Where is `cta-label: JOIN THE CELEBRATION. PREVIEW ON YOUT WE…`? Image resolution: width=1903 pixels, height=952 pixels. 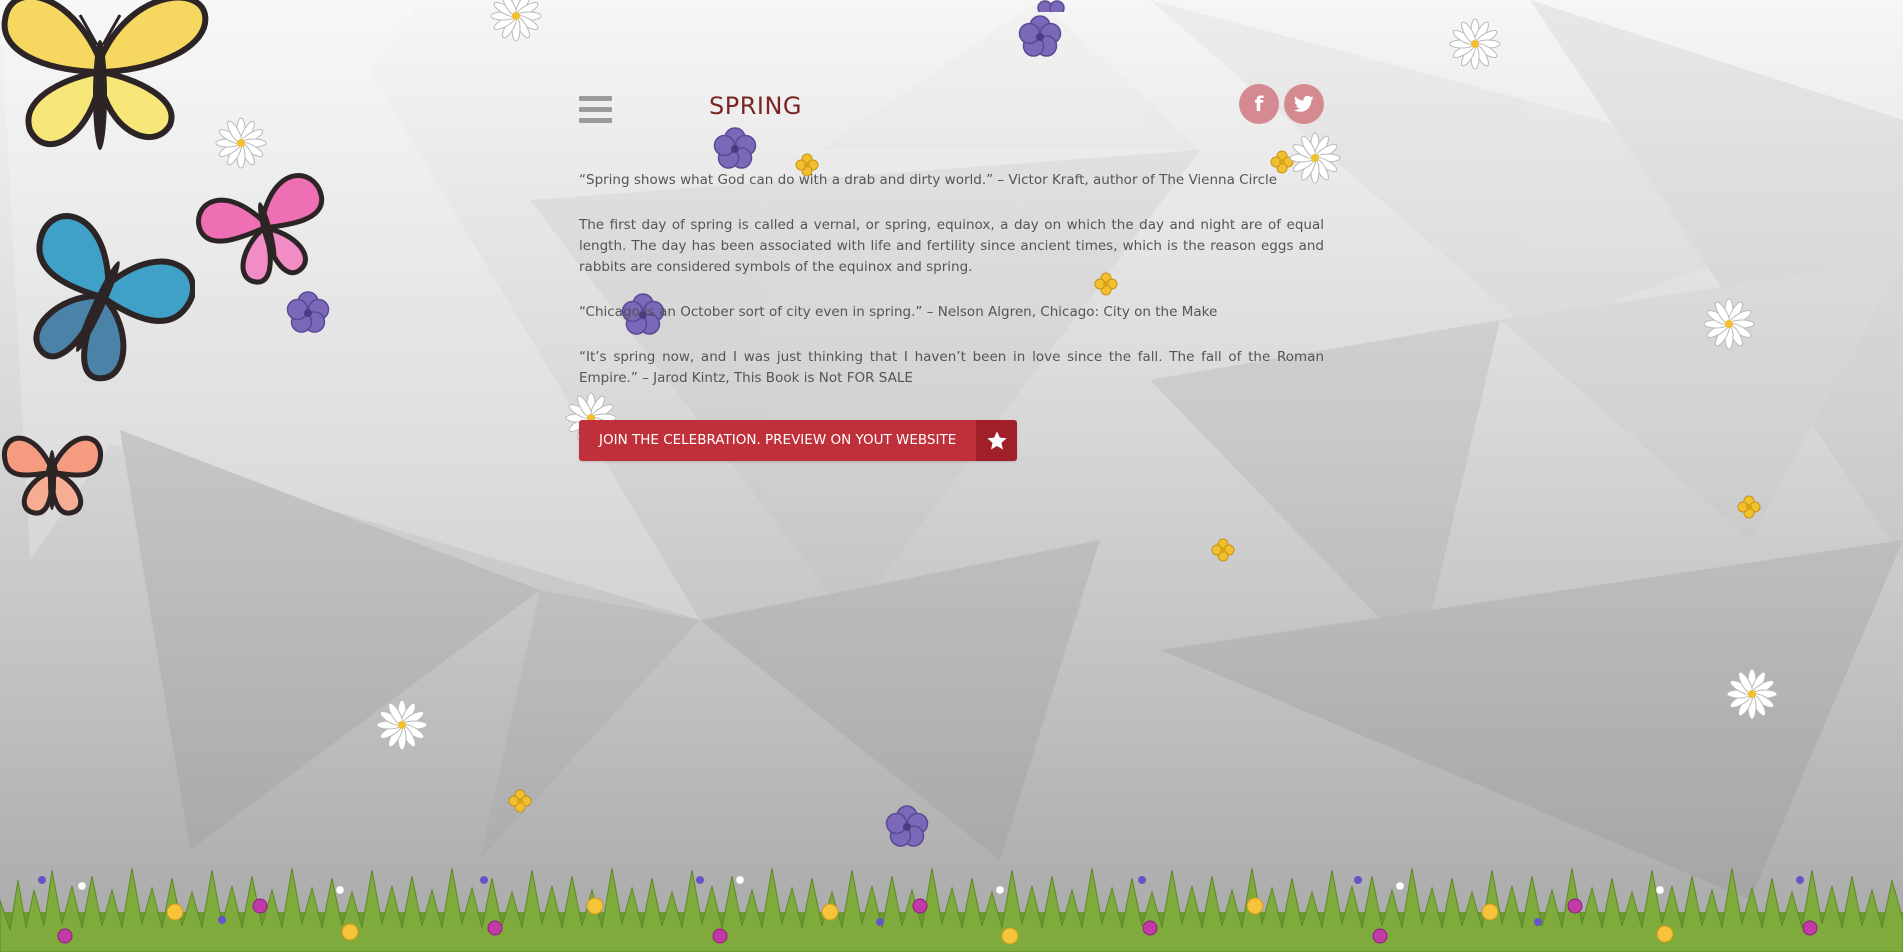 cta-label: JOIN THE CELEBRATION. PREVIEW ON YOUT WE… is located at coordinates (778, 440).